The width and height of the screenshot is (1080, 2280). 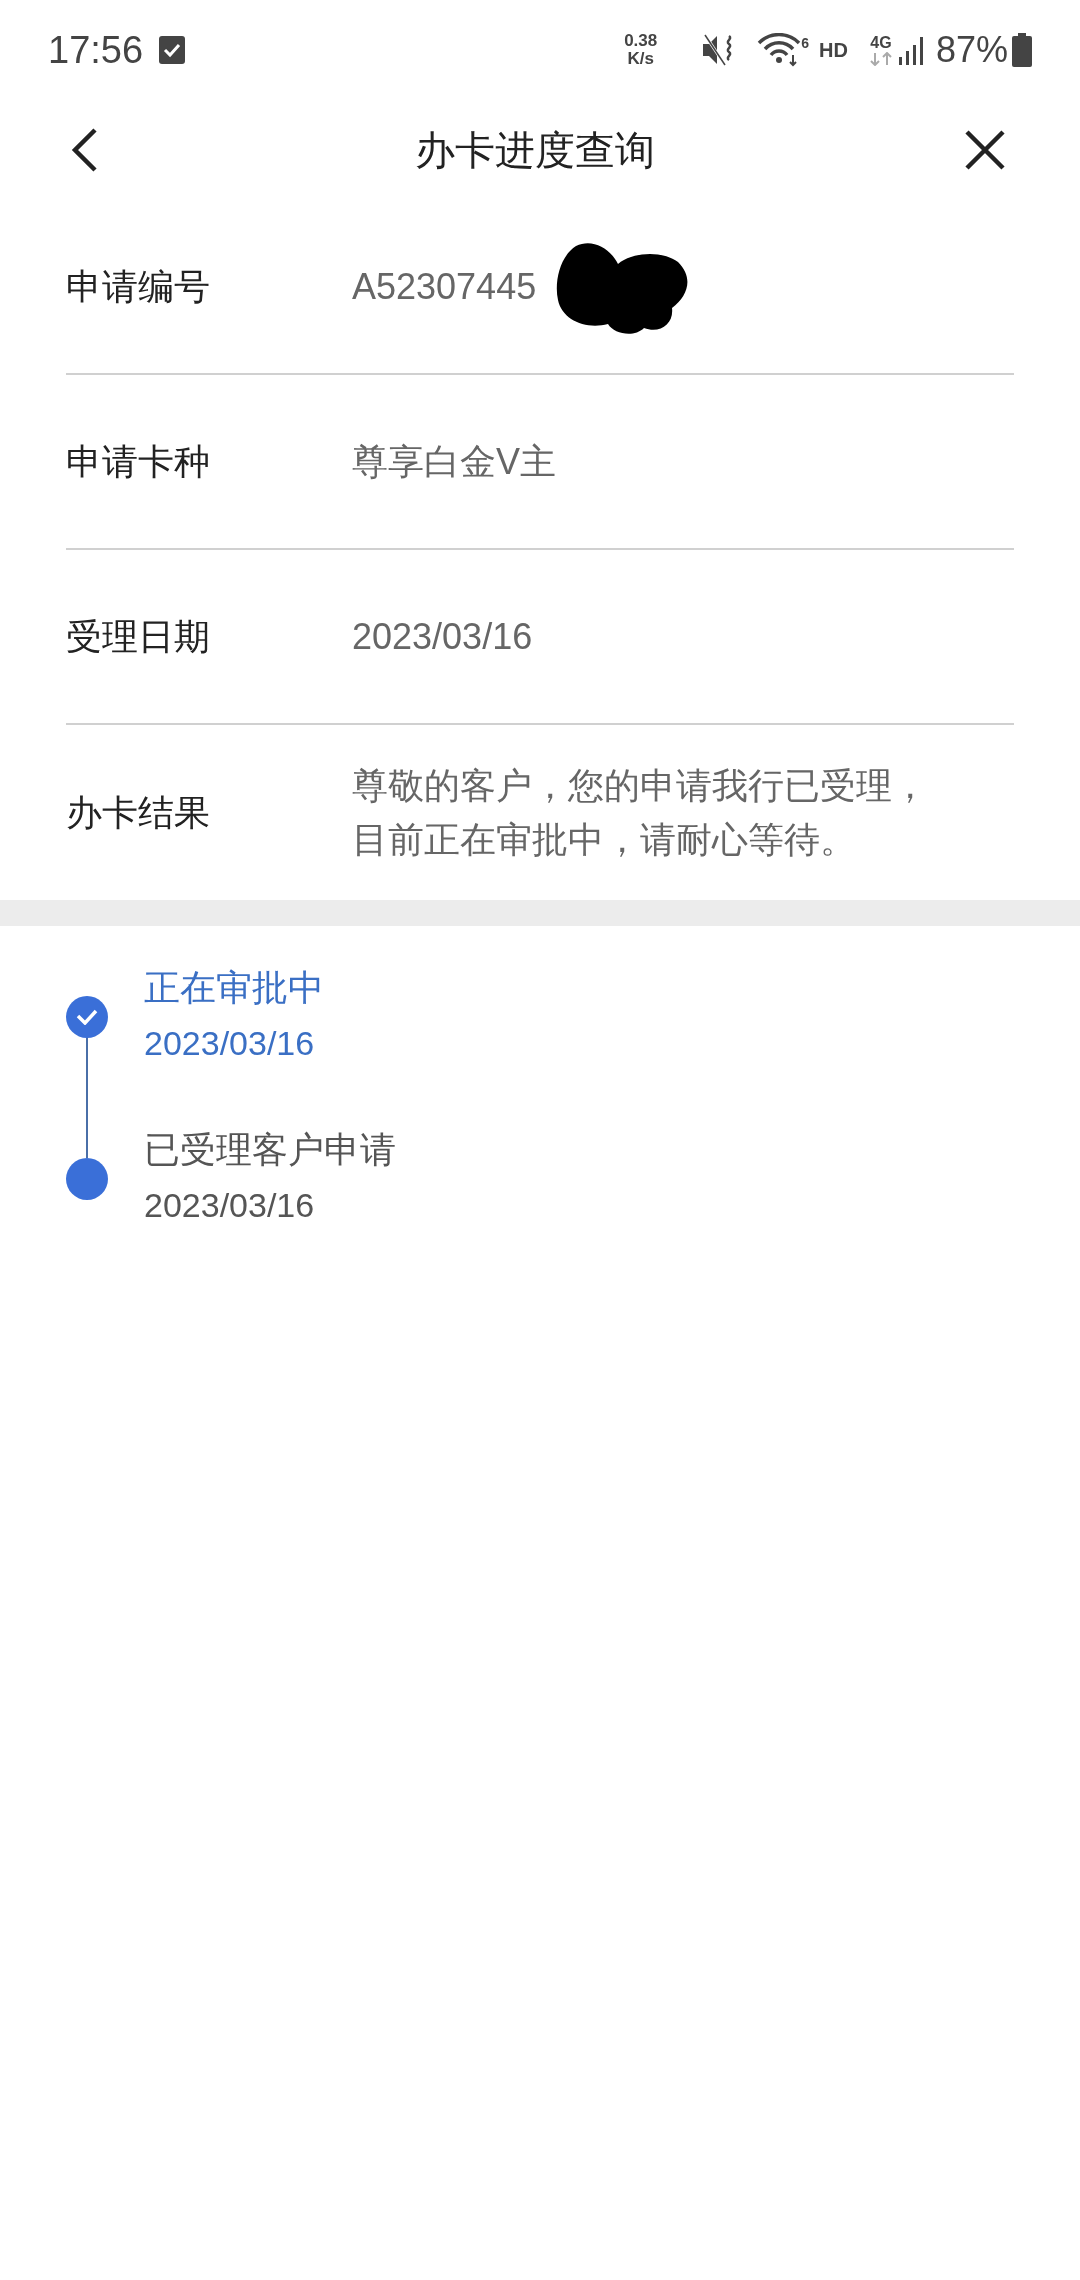 What do you see at coordinates (87, 1017) in the screenshot?
I see `check-icon` at bounding box center [87, 1017].